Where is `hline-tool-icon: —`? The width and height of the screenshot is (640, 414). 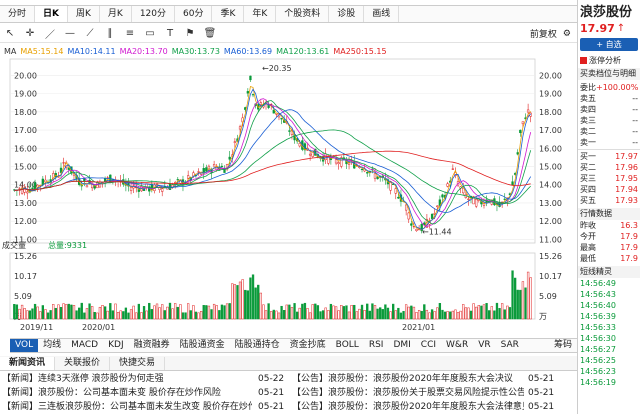
hline-tool-icon: — is located at coordinates (70, 33).